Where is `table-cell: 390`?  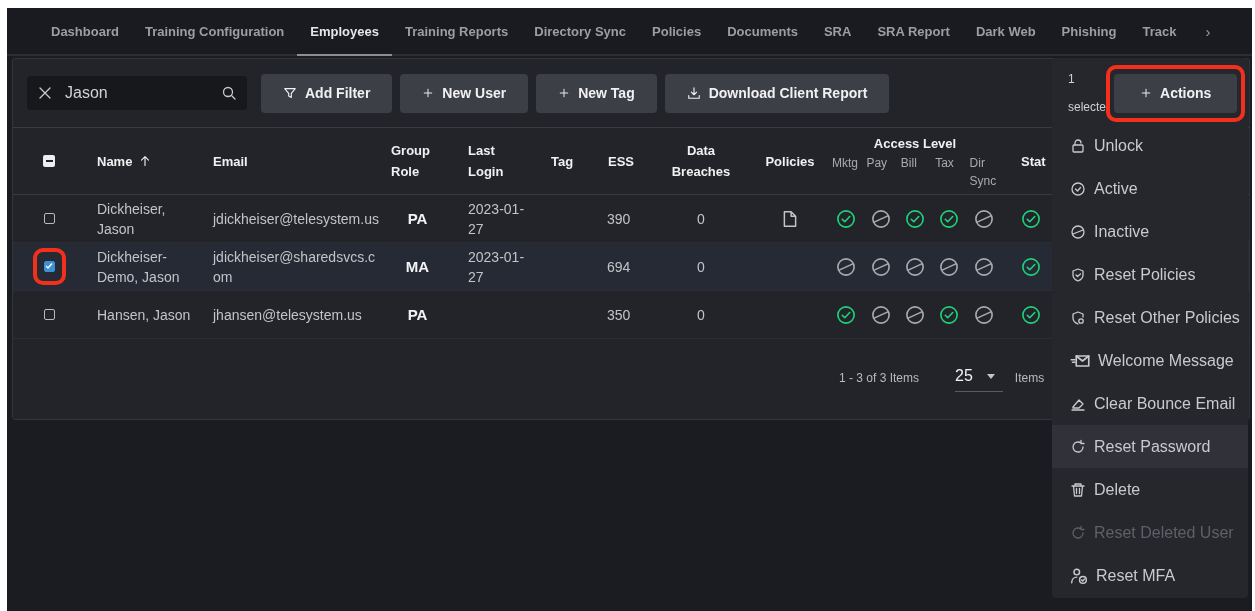
table-cell: 390 is located at coordinates (619, 218).